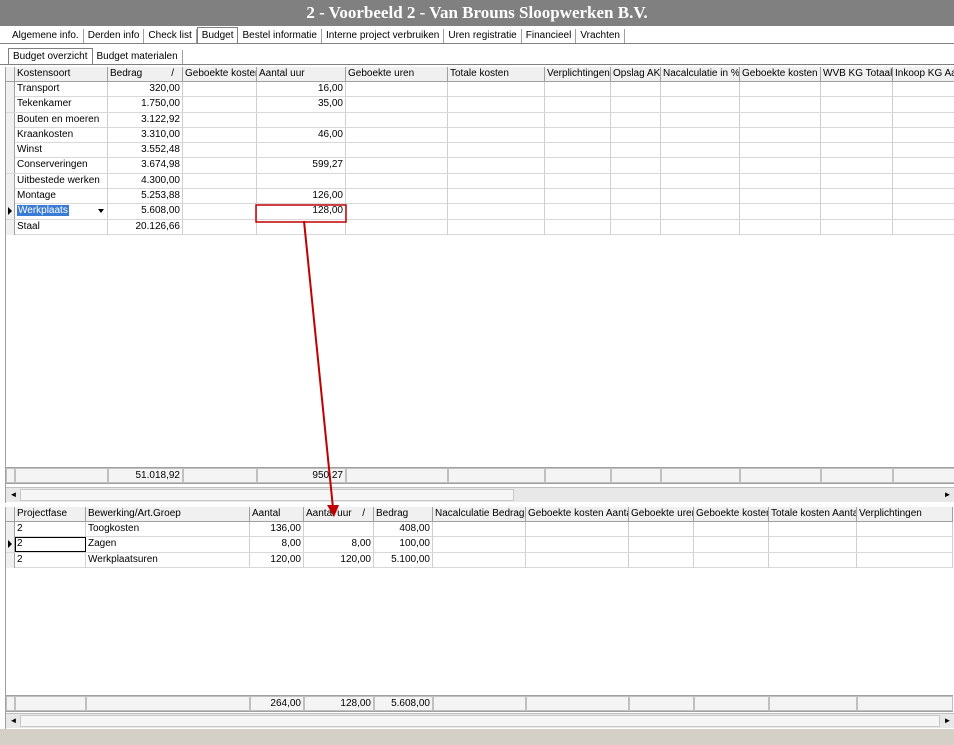  I want to click on fase-cell: 2, so click(50, 560).